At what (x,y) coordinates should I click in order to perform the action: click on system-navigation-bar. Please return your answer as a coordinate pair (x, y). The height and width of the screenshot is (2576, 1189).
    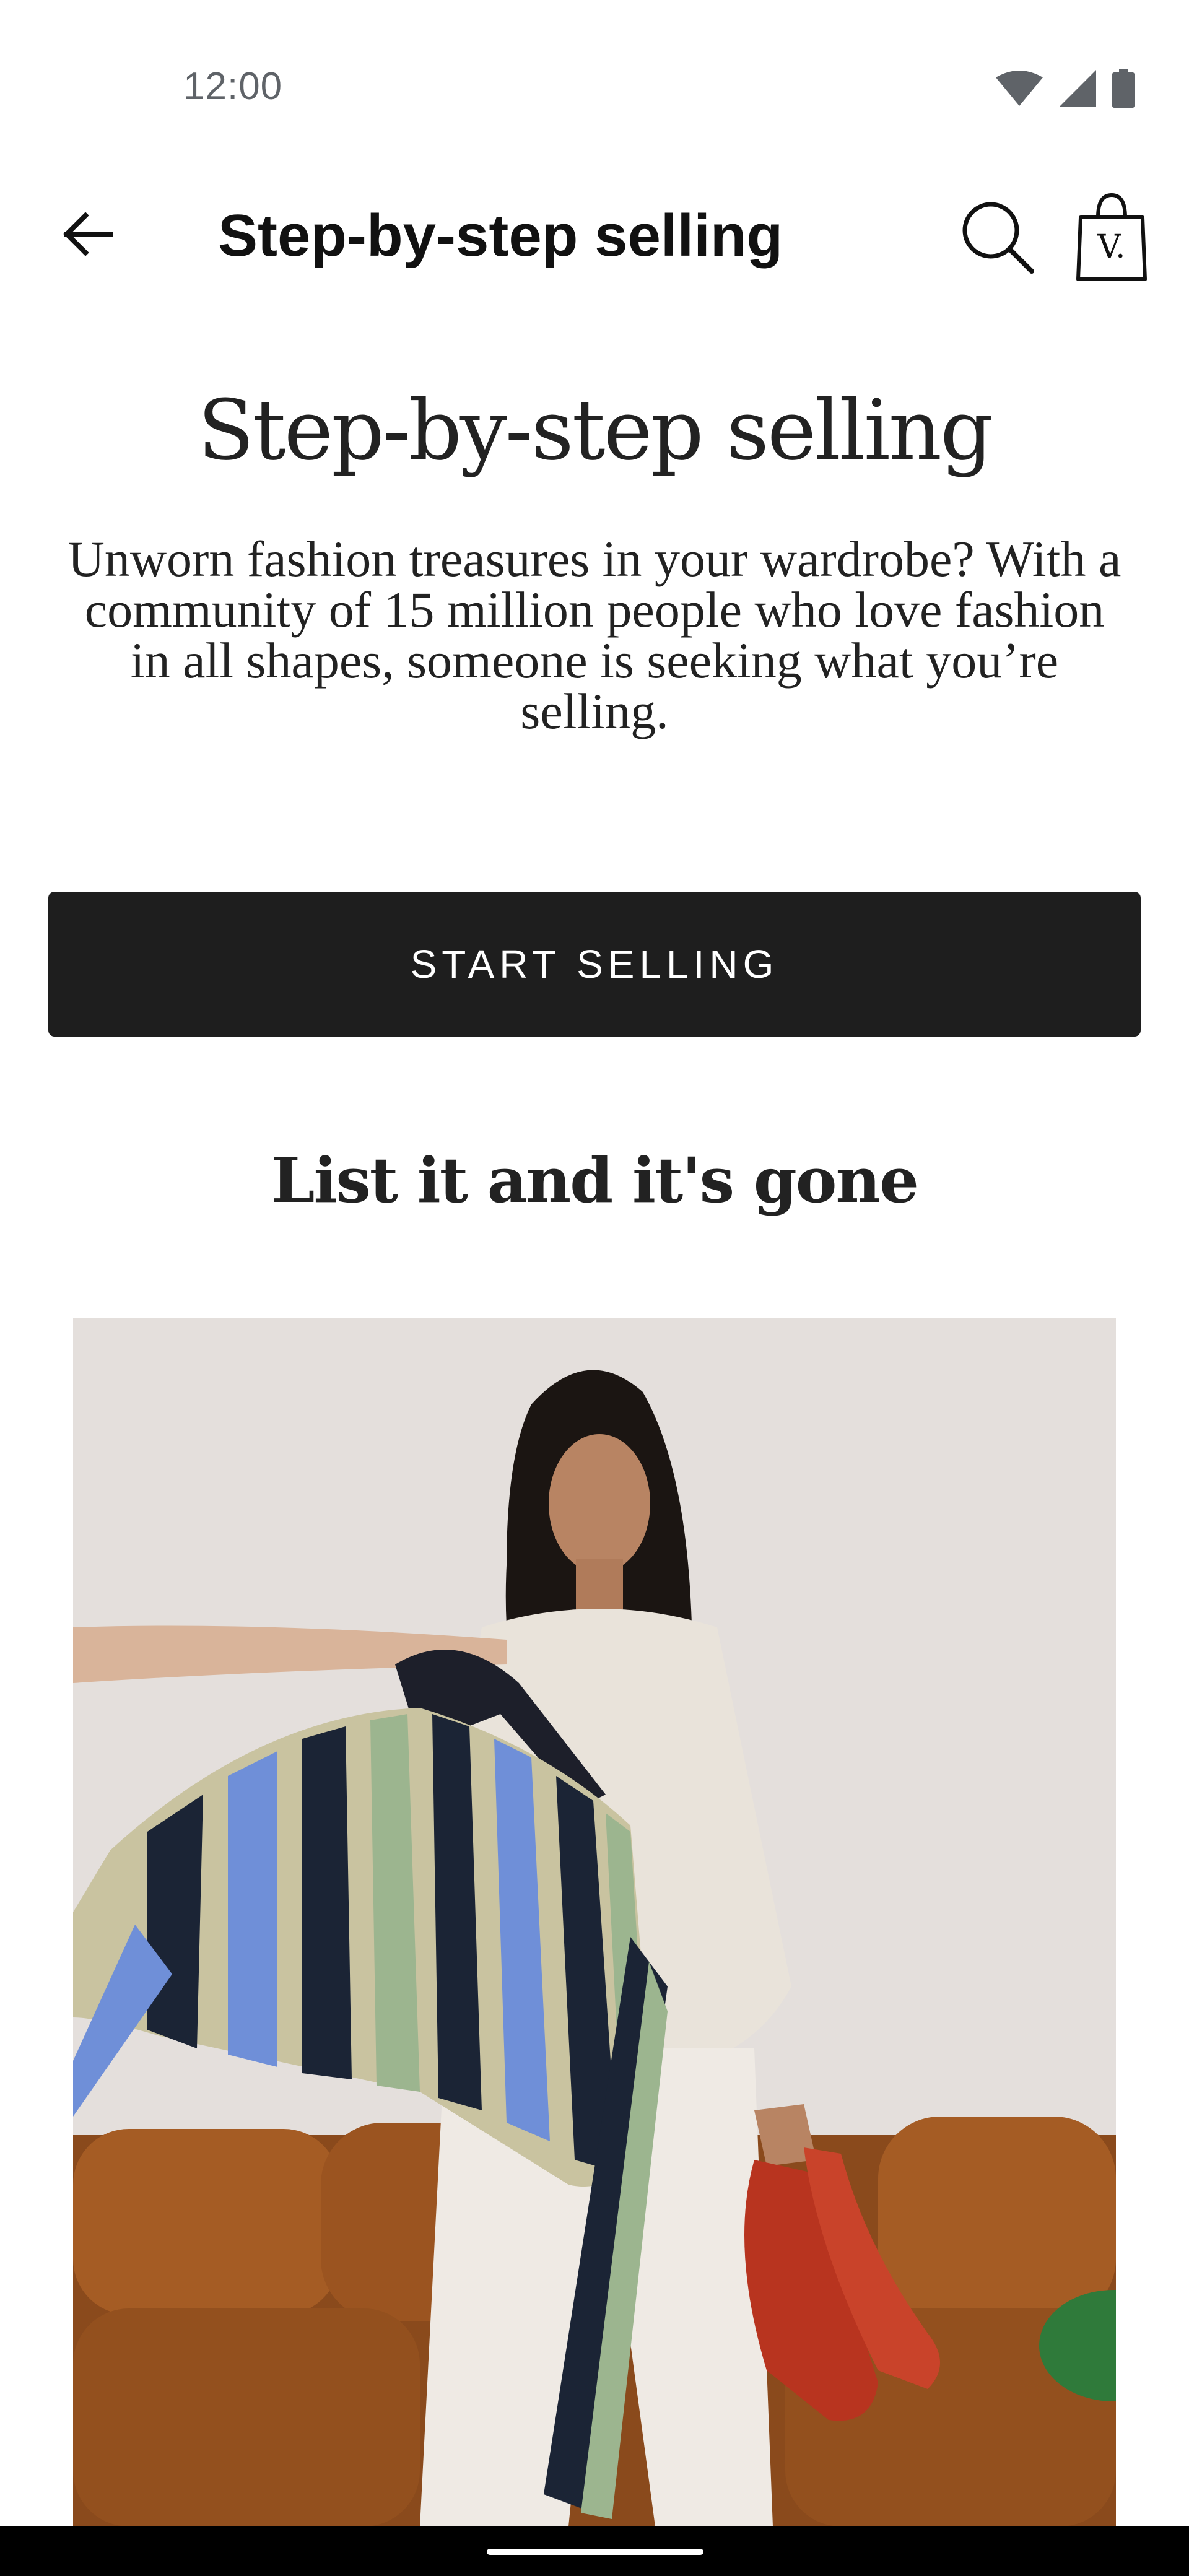
    Looking at the image, I should click on (594, 2551).